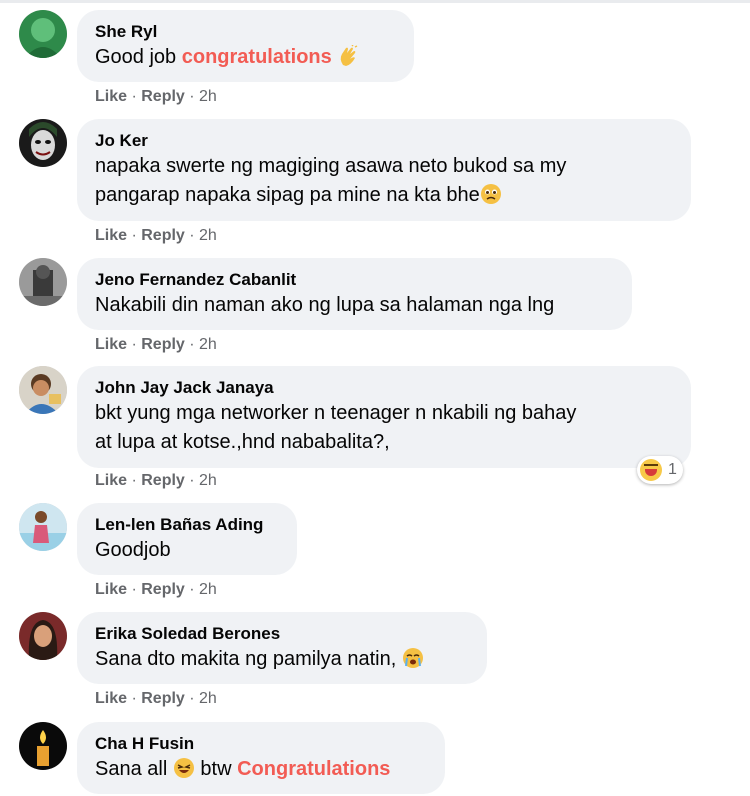 The image size is (750, 796). What do you see at coordinates (384, 195) in the screenshot?
I see `comment-text-line: pangarap napaka sipag pa mine na kta bhe` at bounding box center [384, 195].